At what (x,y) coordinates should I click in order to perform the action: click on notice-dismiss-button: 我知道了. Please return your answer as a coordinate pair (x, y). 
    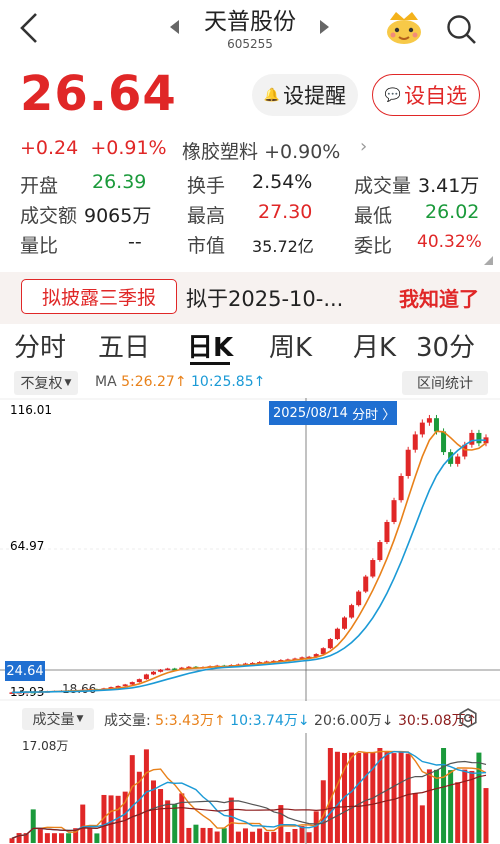
    Looking at the image, I should click on (439, 297).